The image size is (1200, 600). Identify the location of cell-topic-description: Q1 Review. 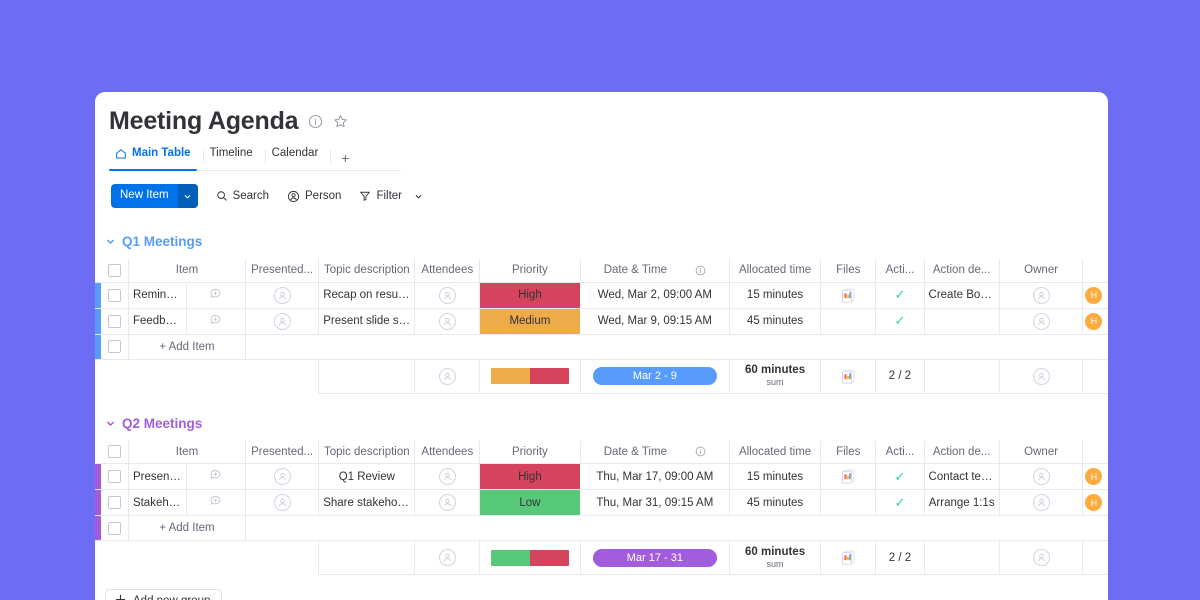
(367, 476).